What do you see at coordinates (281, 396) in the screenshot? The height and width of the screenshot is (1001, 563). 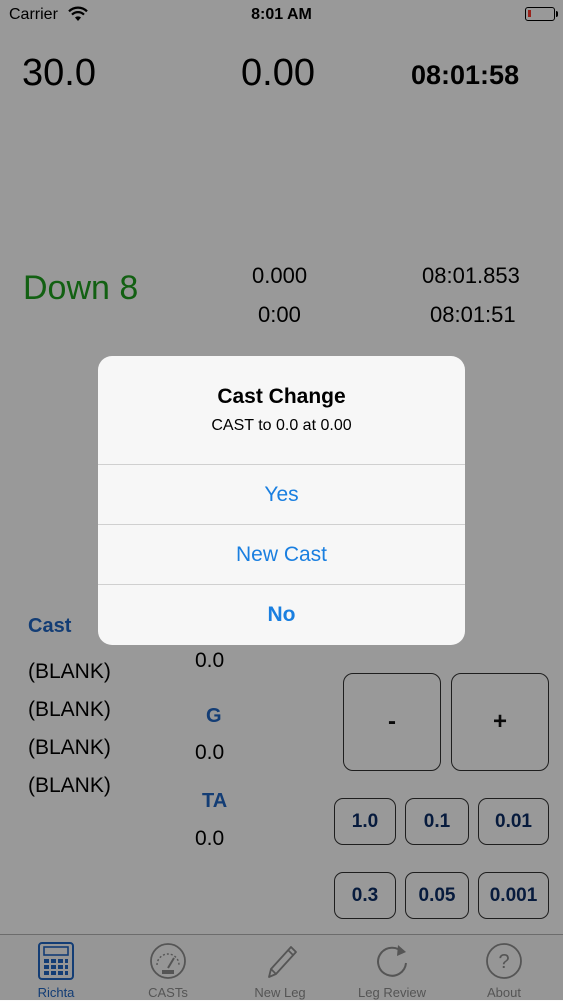 I see `alert-title: Cast Change` at bounding box center [281, 396].